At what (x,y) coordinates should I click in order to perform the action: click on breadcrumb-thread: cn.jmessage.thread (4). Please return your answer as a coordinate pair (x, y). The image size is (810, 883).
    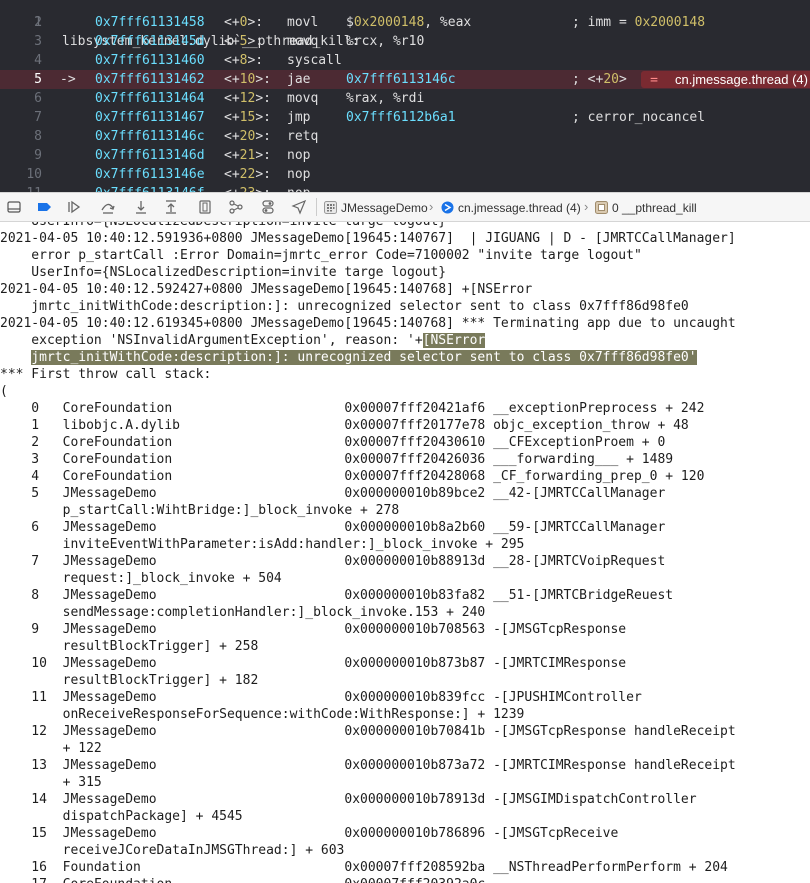
    Looking at the image, I should click on (511, 208).